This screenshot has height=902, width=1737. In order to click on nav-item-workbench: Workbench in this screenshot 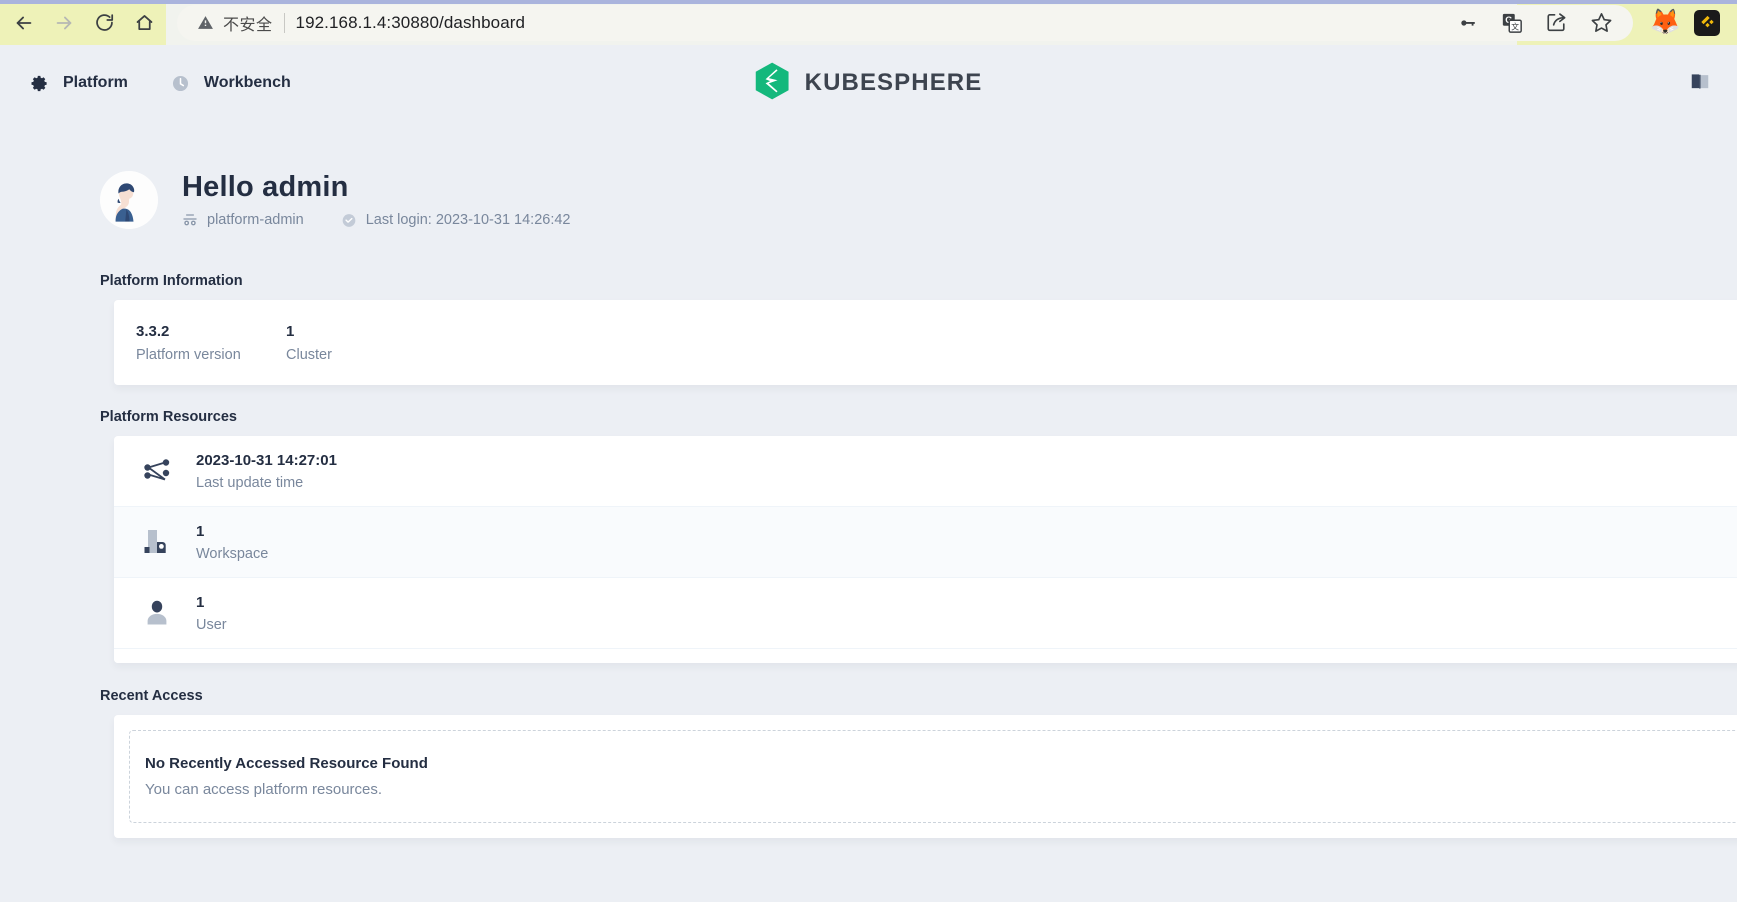, I will do `click(231, 83)`.